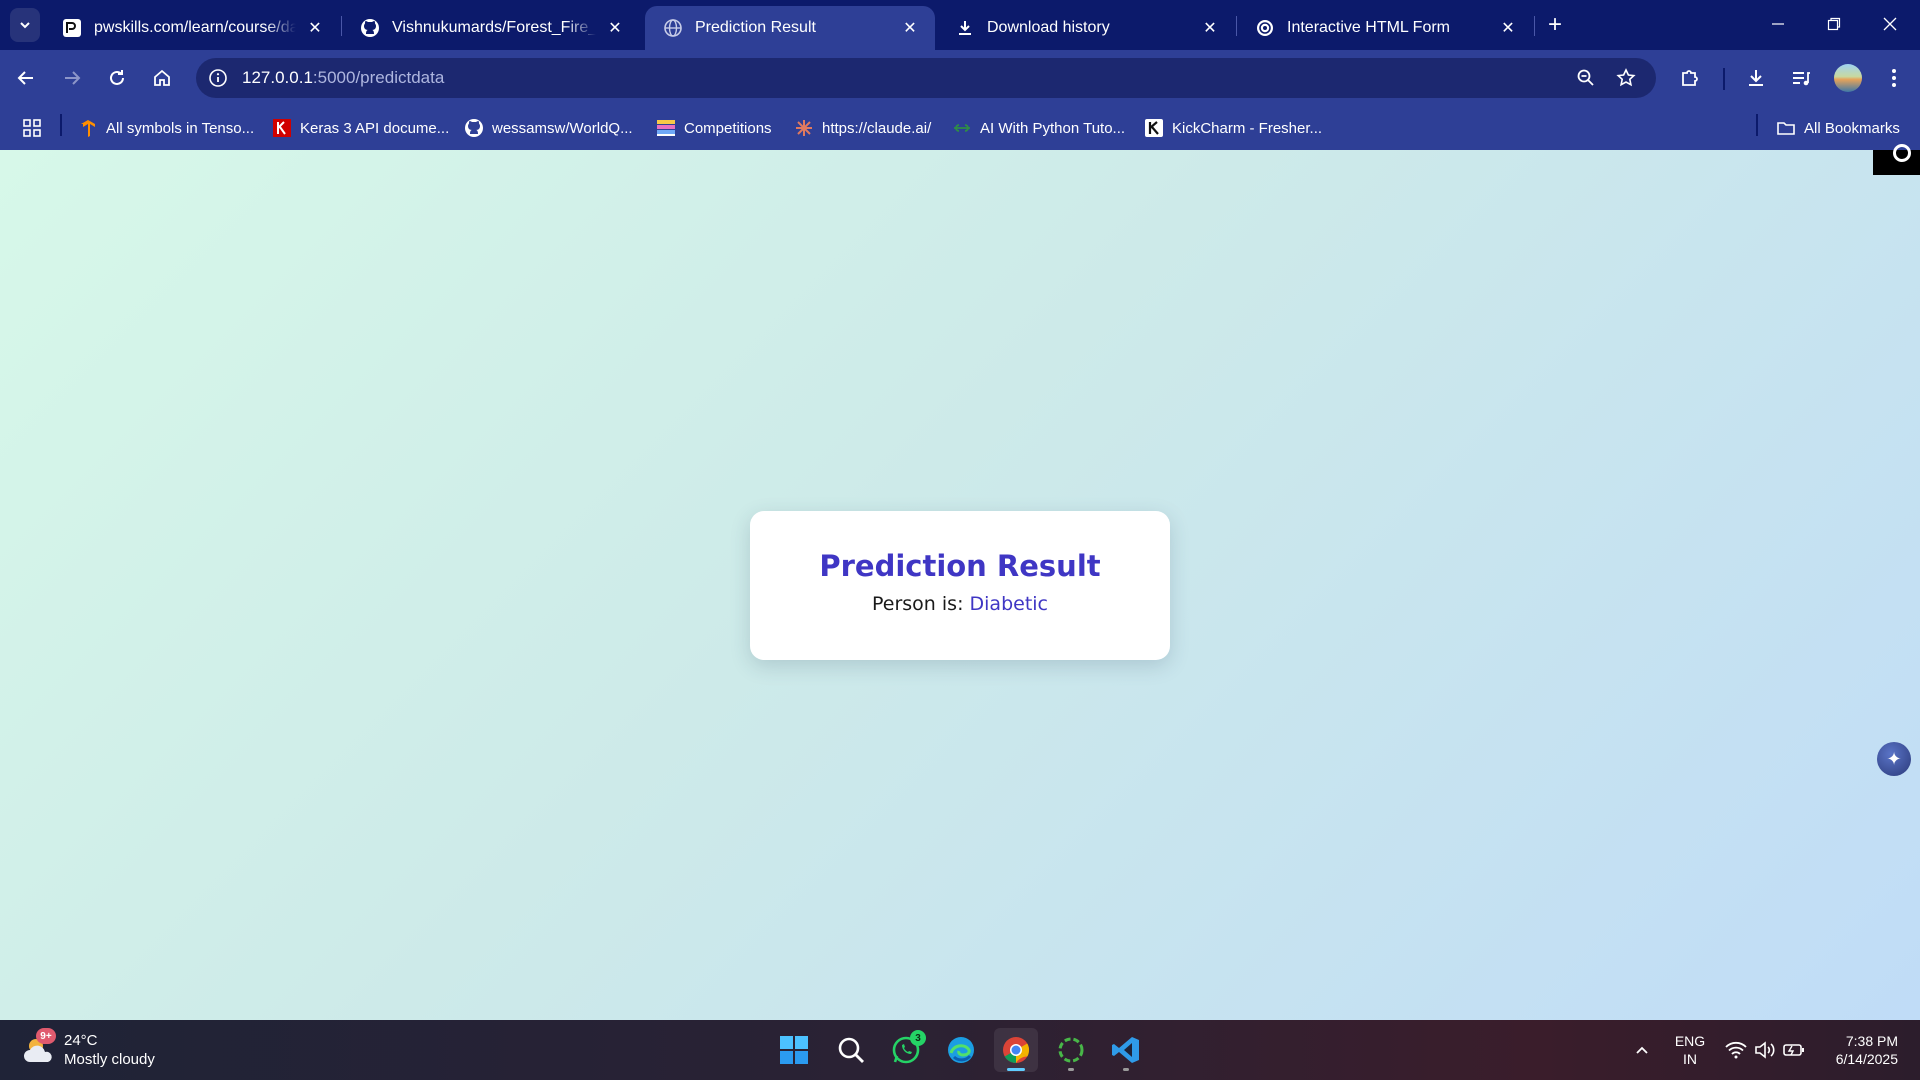 The width and height of the screenshot is (1920, 1080). I want to click on volume-status, so click(1765, 1050).